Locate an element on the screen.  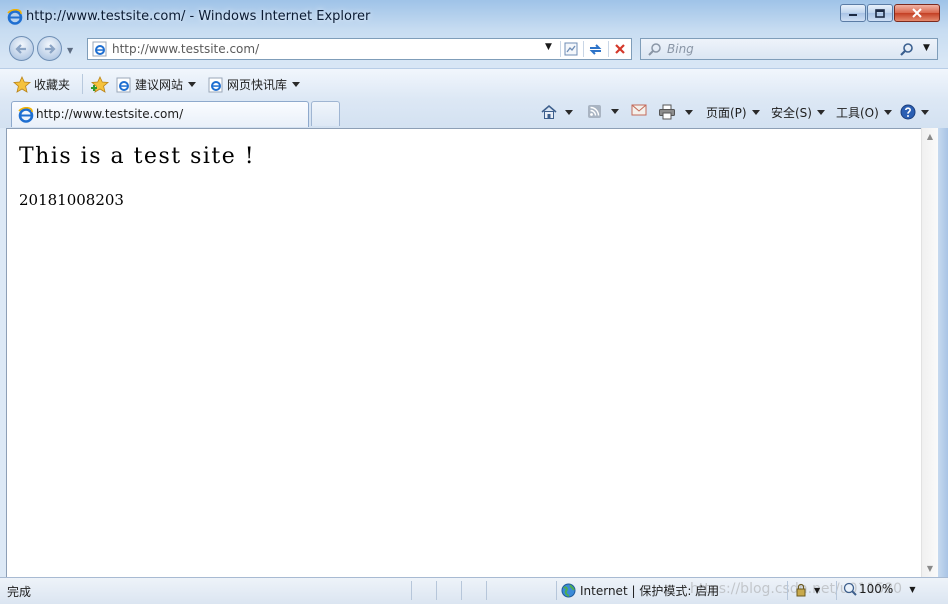
minimize-icon is located at coordinates (853, 15).